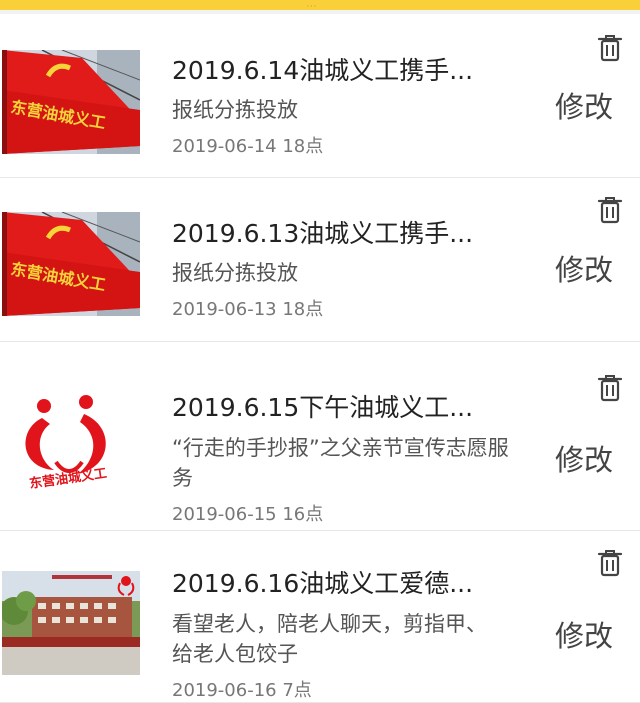  I want to click on item-description: “行走的手抄报”之父亲节宣传志愿服务, so click(340, 463).